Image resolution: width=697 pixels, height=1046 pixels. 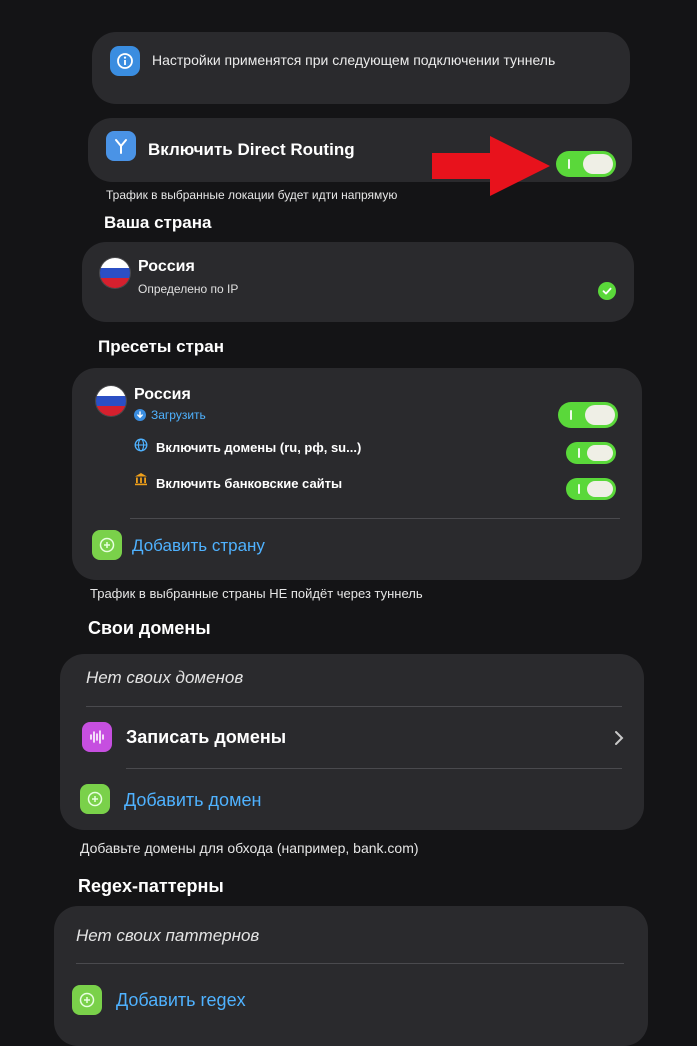 I want to click on preset-country-toggle, so click(x=588, y=415).